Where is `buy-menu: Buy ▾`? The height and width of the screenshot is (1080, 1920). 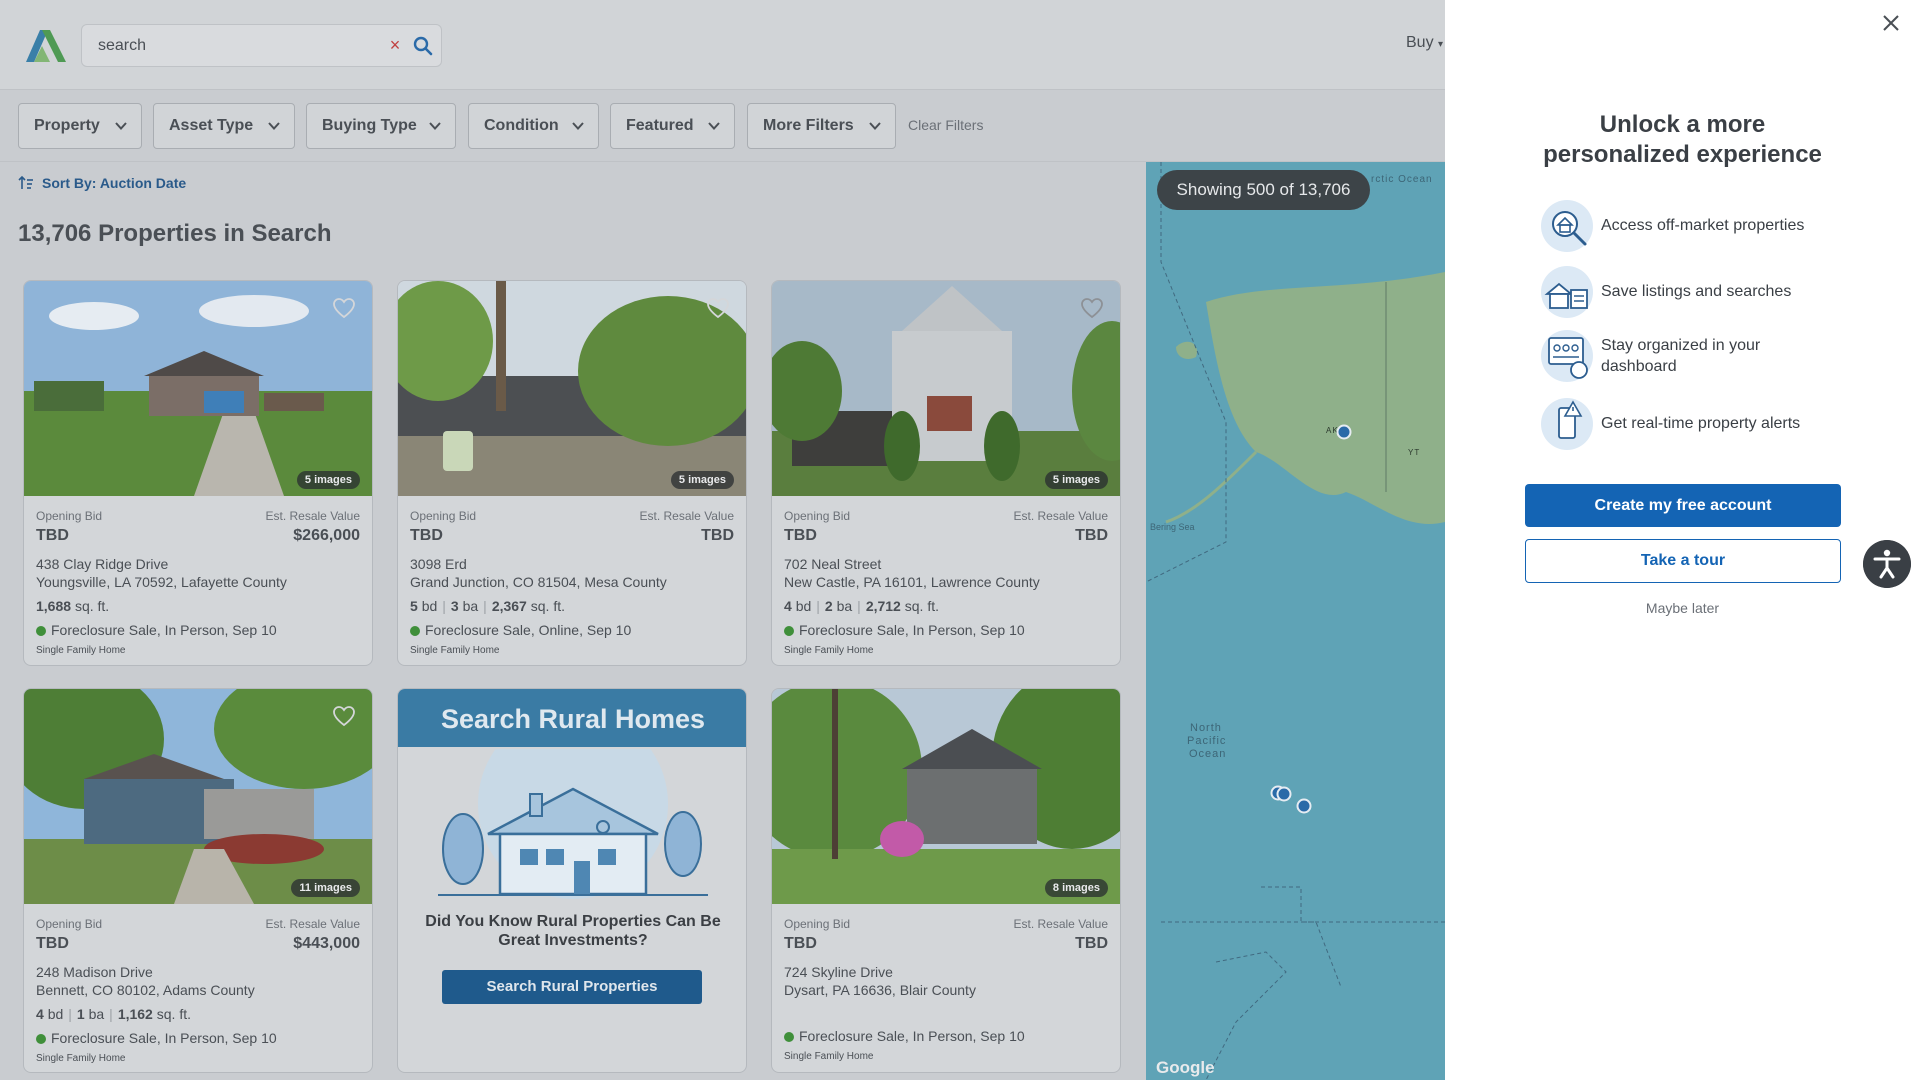
buy-menu: Buy ▾ is located at coordinates (1424, 43).